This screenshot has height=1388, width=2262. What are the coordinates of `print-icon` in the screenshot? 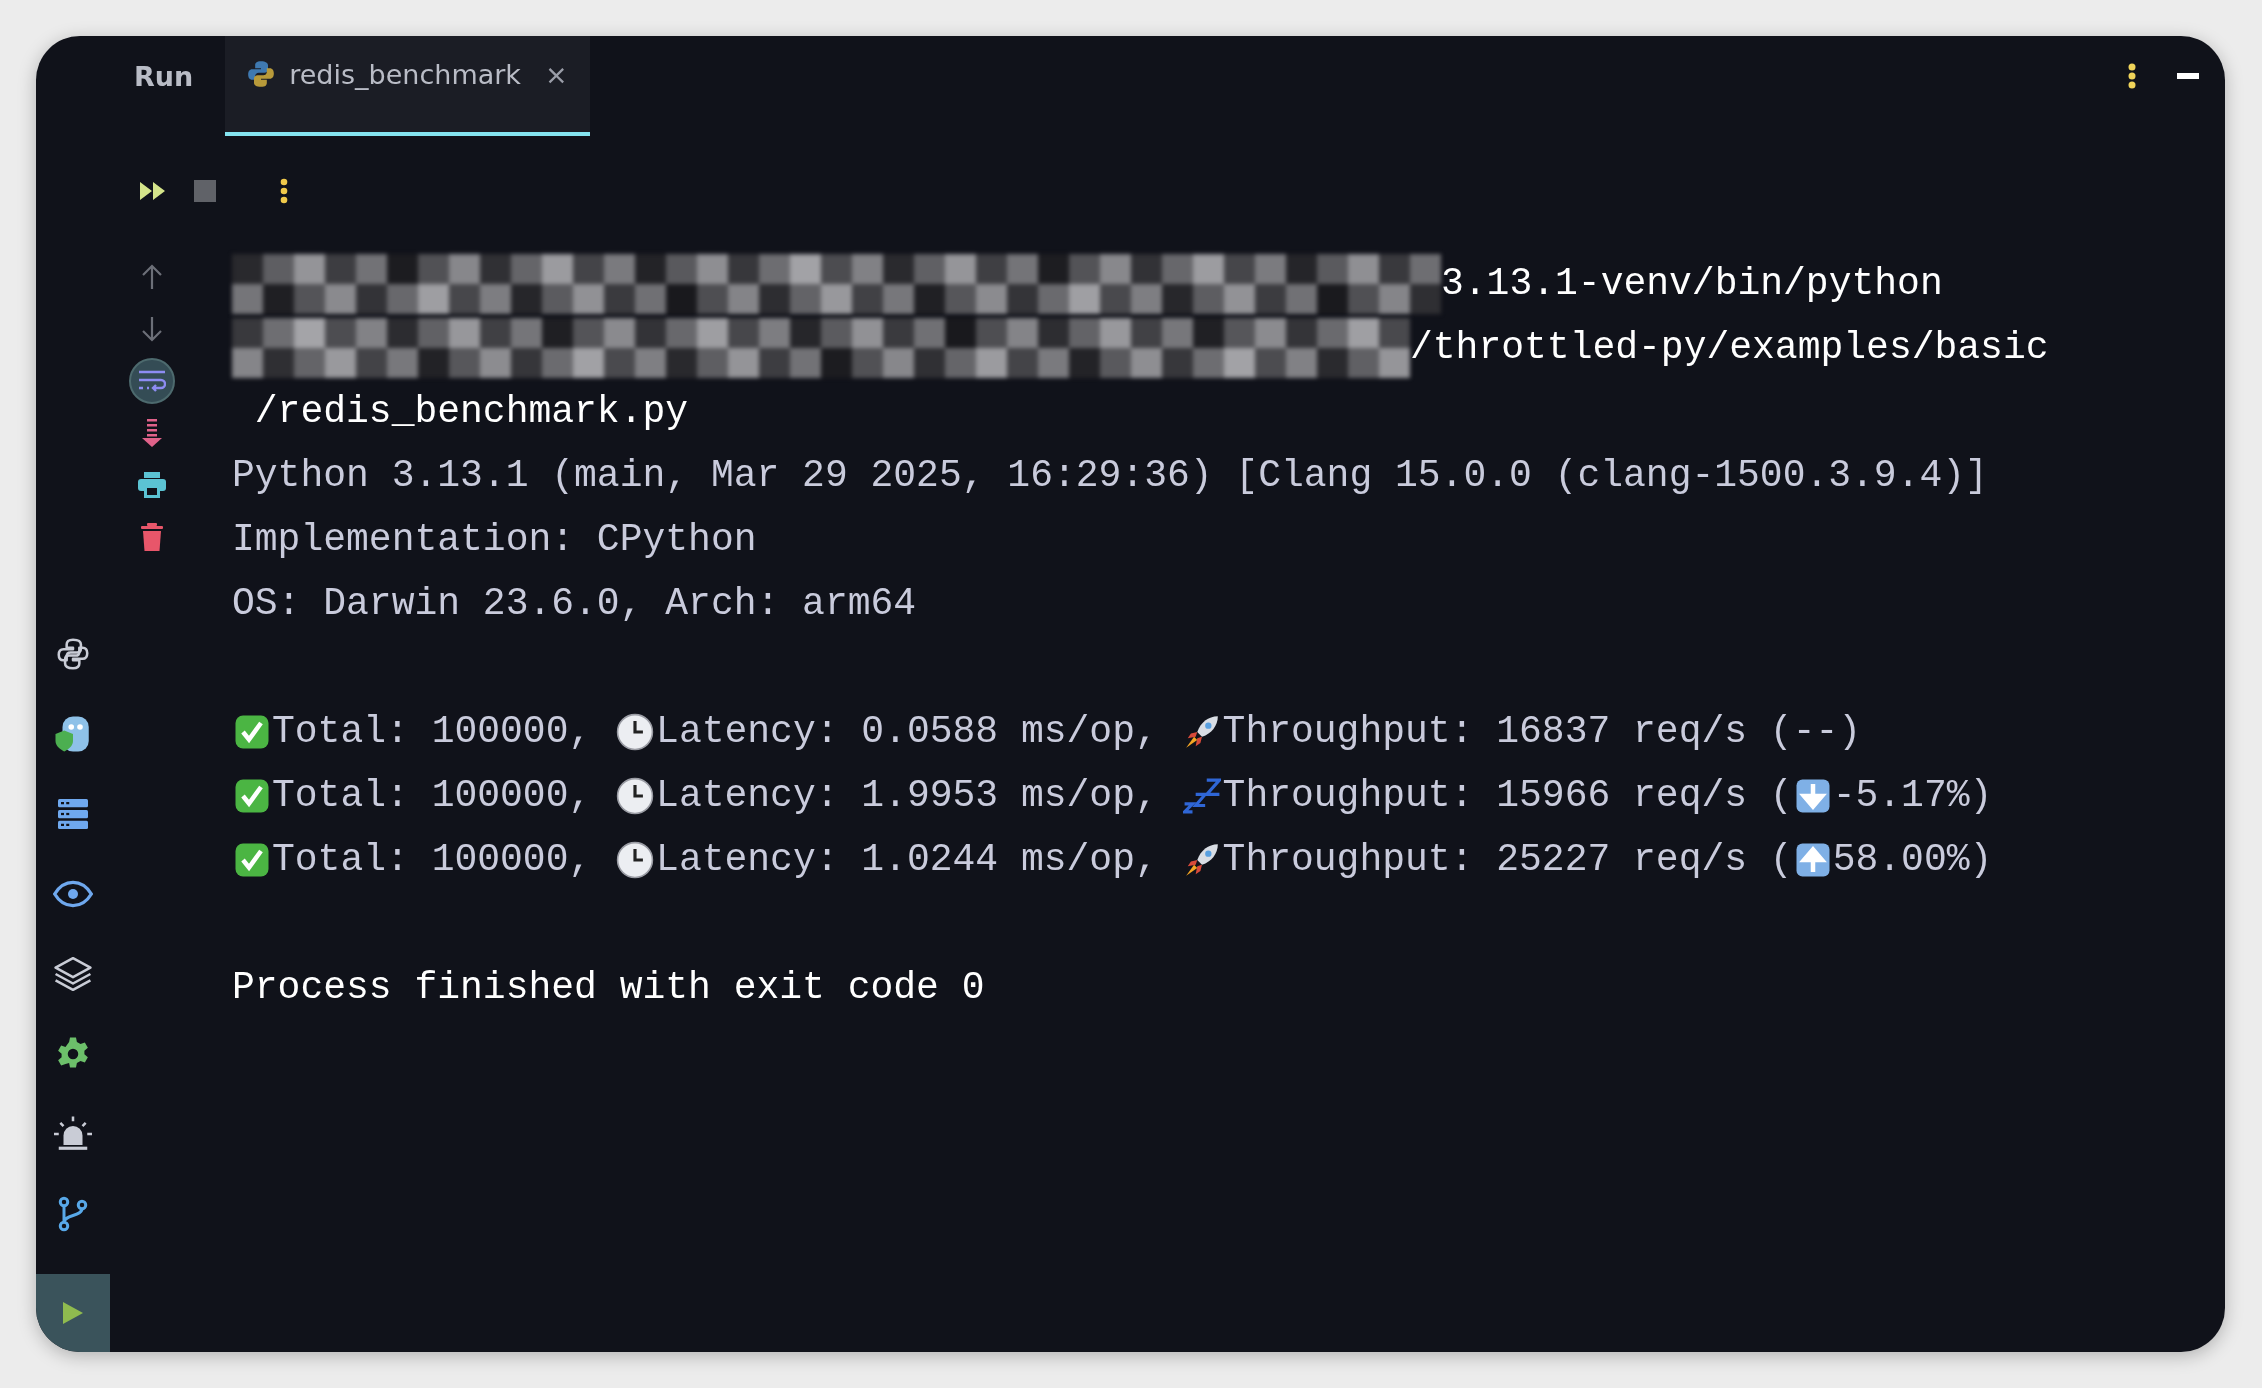 It's located at (152, 485).